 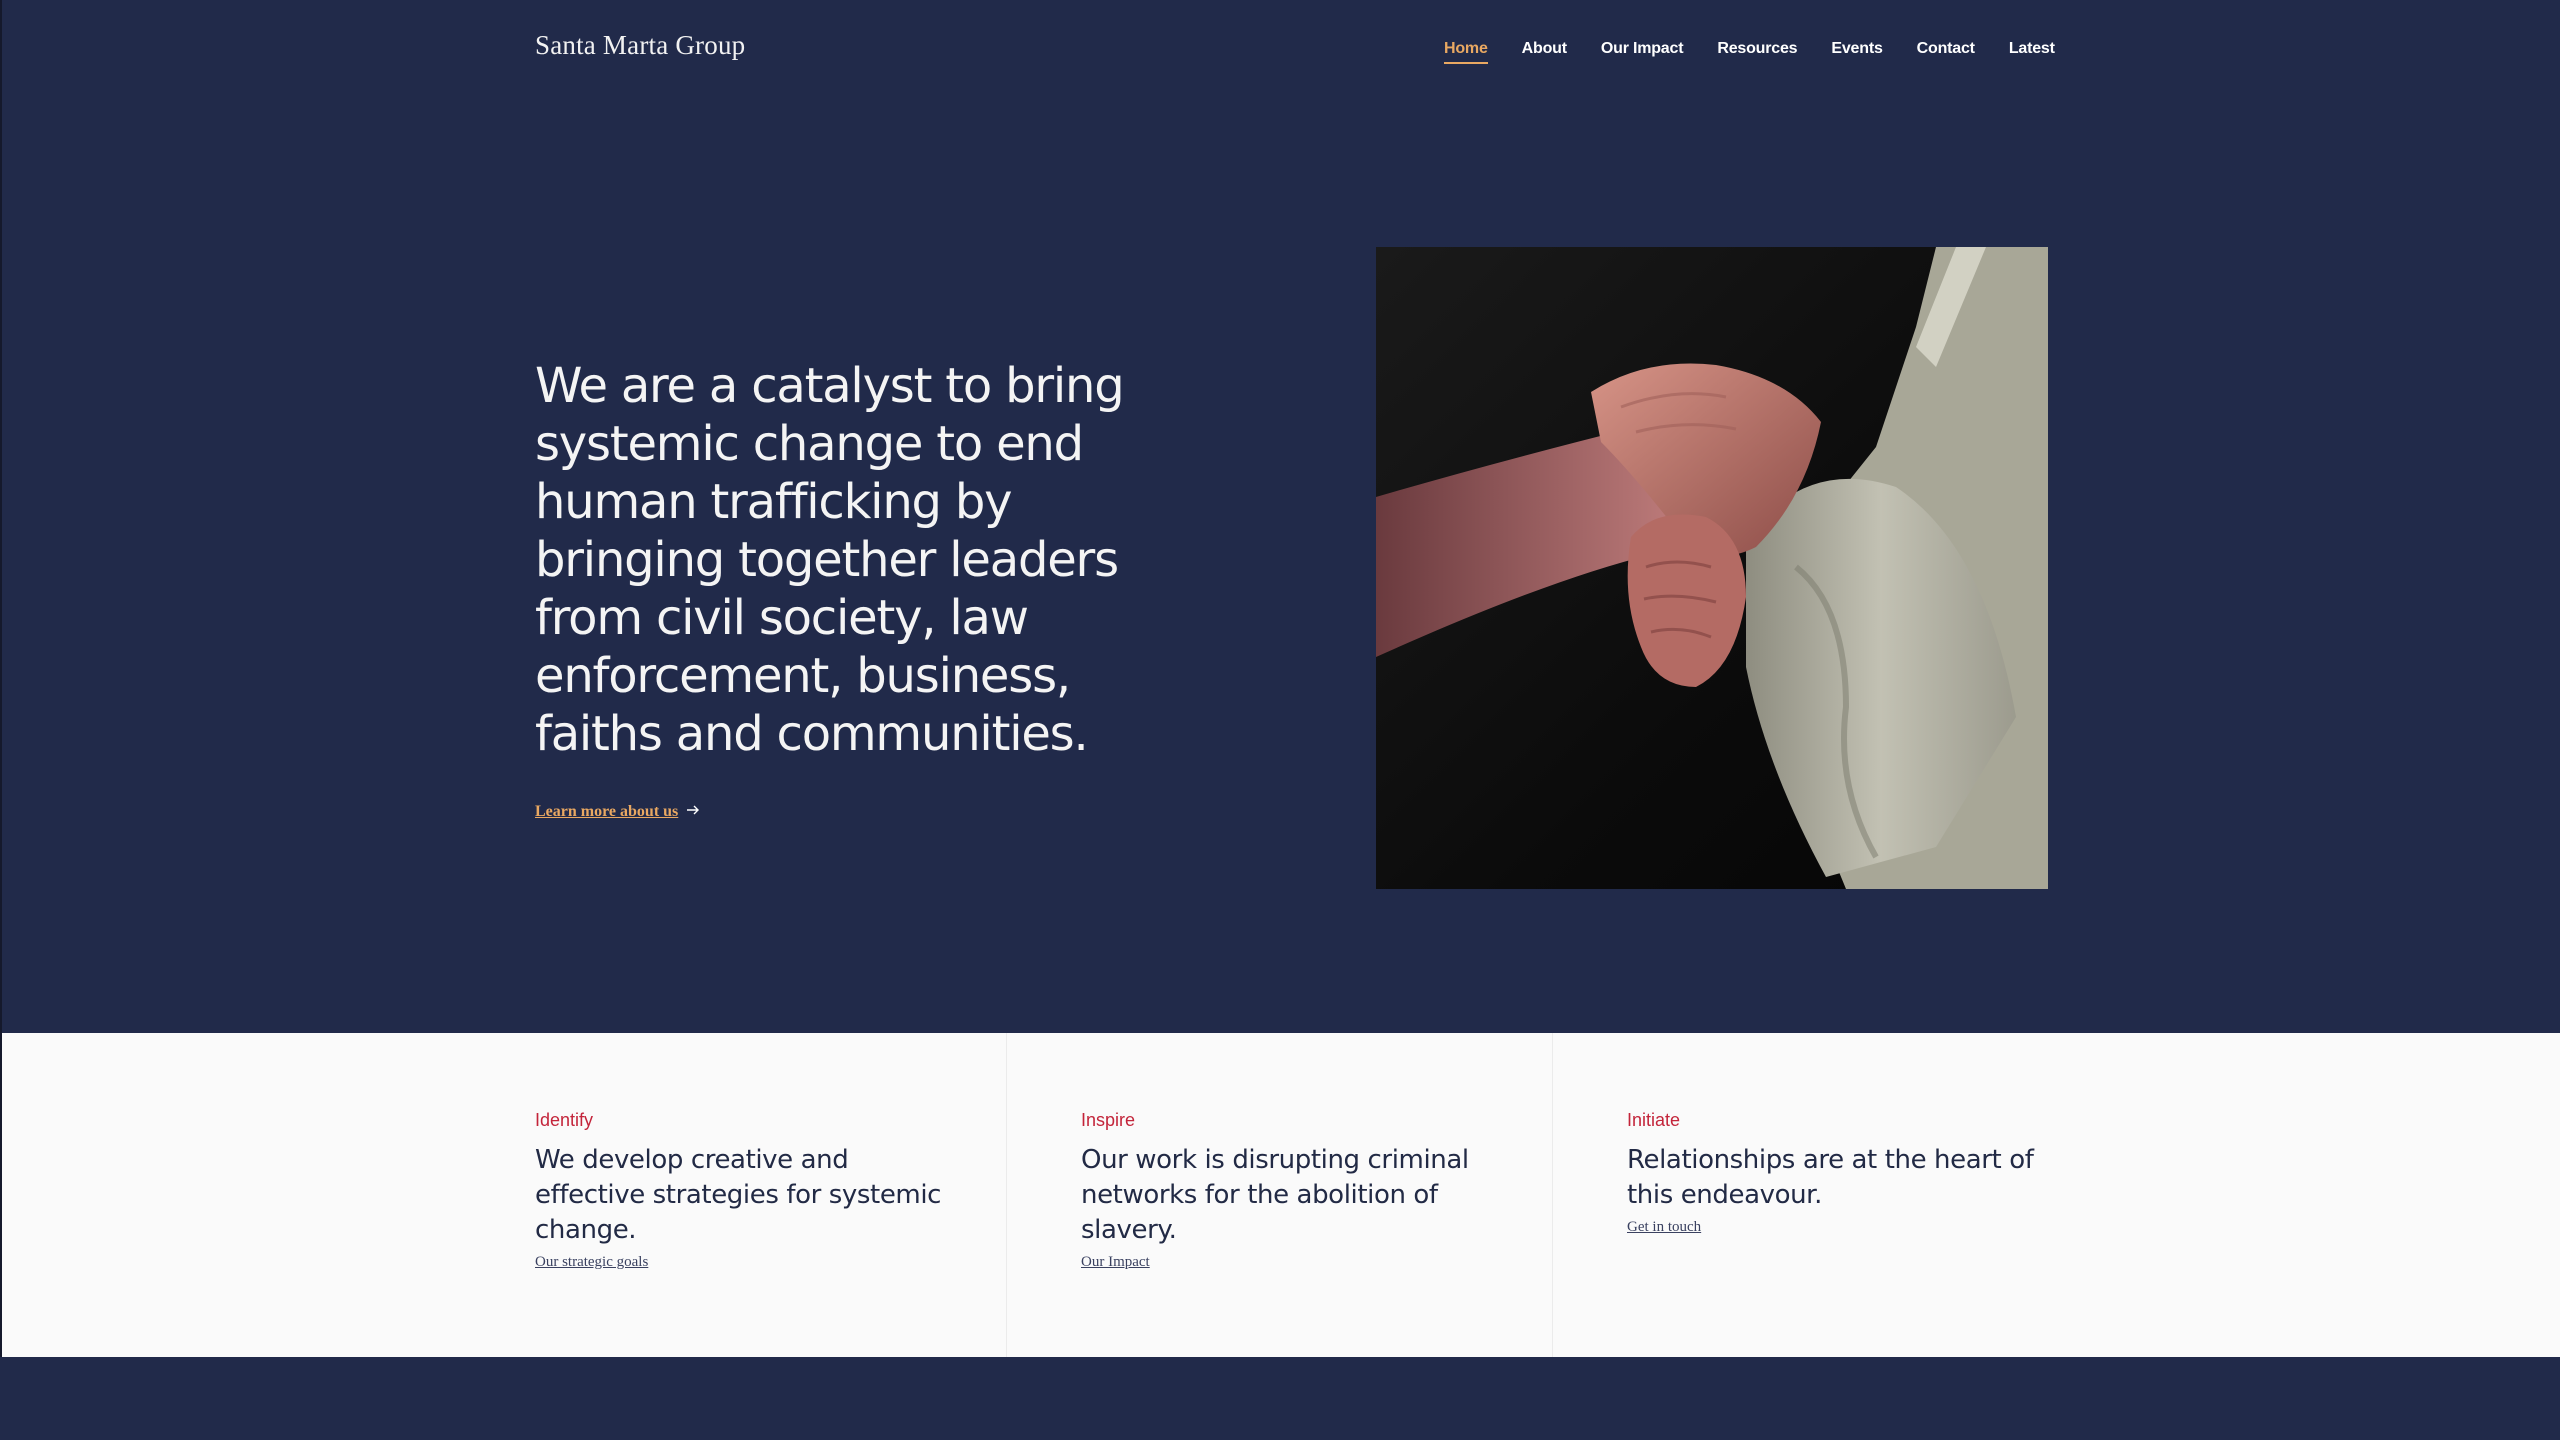 What do you see at coordinates (1712, 568) in the screenshot?
I see `hero-image-clasped-hands` at bounding box center [1712, 568].